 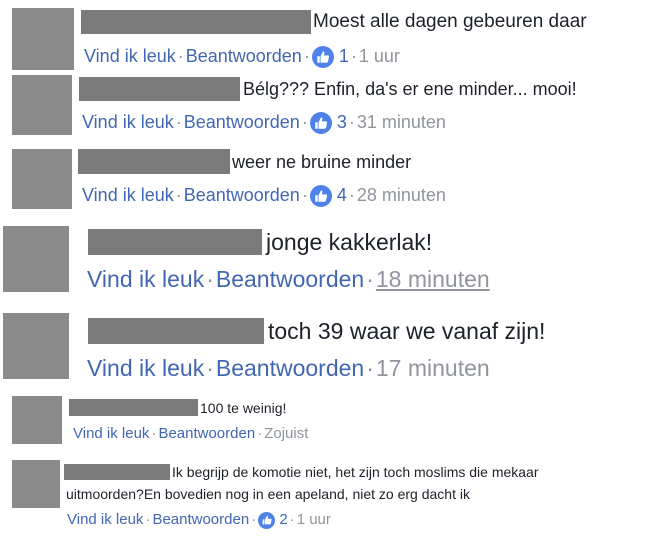 What do you see at coordinates (401, 122) in the screenshot?
I see `timestamp: 31 minuten` at bounding box center [401, 122].